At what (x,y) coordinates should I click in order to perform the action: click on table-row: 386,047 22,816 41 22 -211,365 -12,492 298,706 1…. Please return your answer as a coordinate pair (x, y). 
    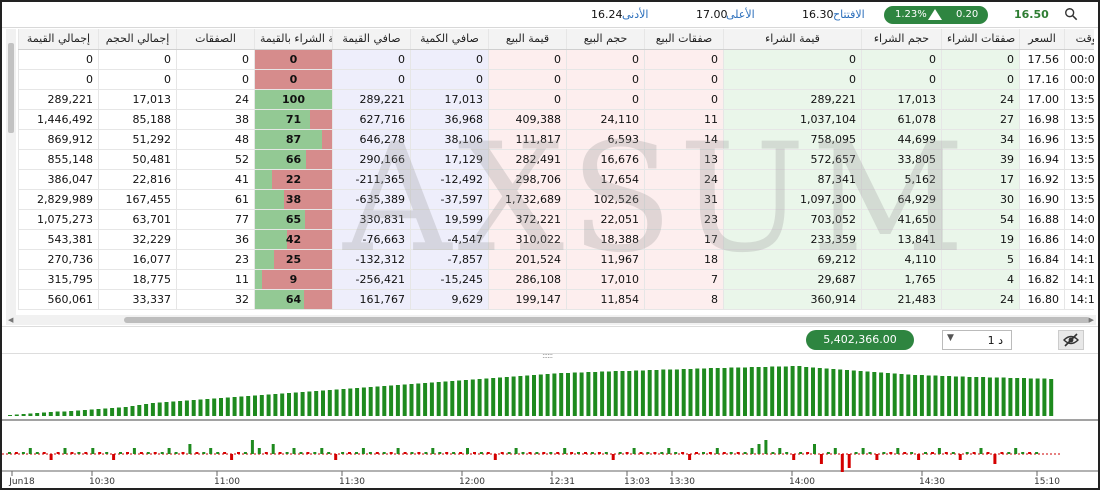
    Looking at the image, I should click on (556, 179).